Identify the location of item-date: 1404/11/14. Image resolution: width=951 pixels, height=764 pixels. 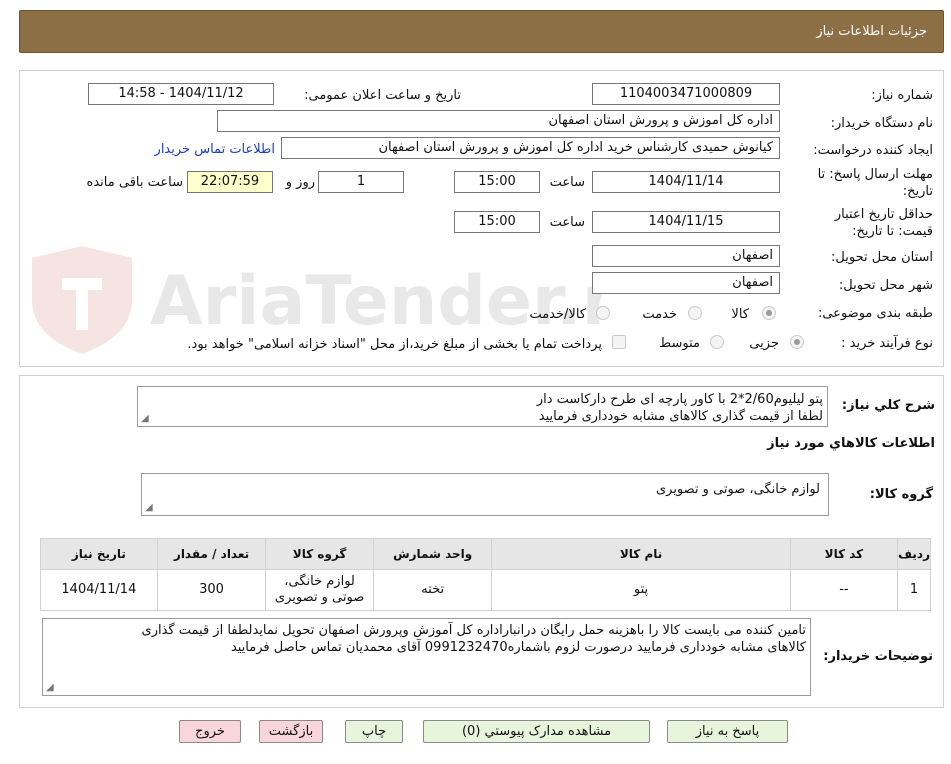
(99, 590).